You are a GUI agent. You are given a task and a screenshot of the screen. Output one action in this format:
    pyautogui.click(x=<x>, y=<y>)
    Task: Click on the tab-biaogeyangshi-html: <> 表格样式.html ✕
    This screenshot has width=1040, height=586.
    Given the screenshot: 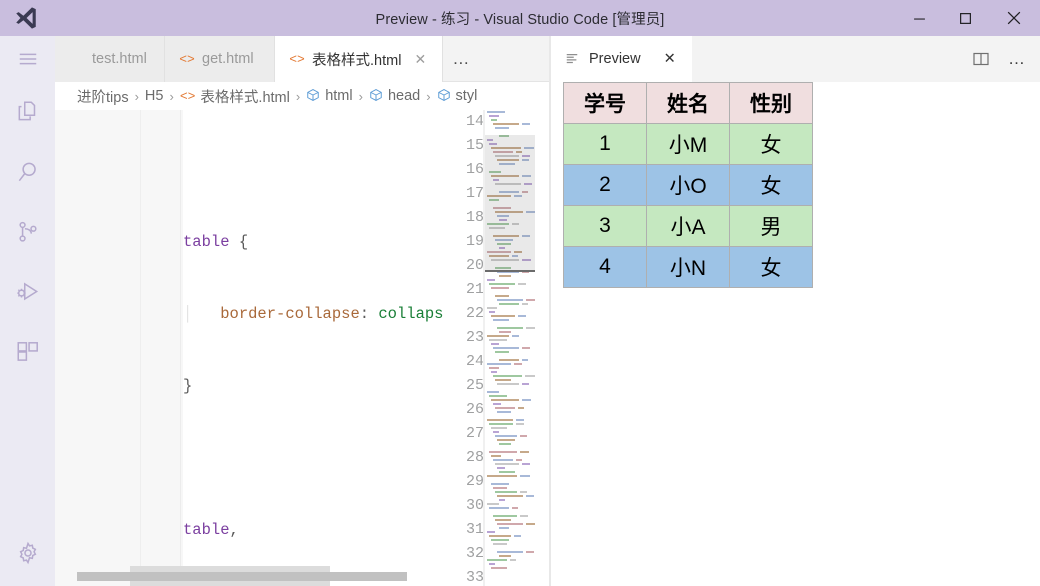 What is the action you would take?
    pyautogui.click(x=359, y=59)
    